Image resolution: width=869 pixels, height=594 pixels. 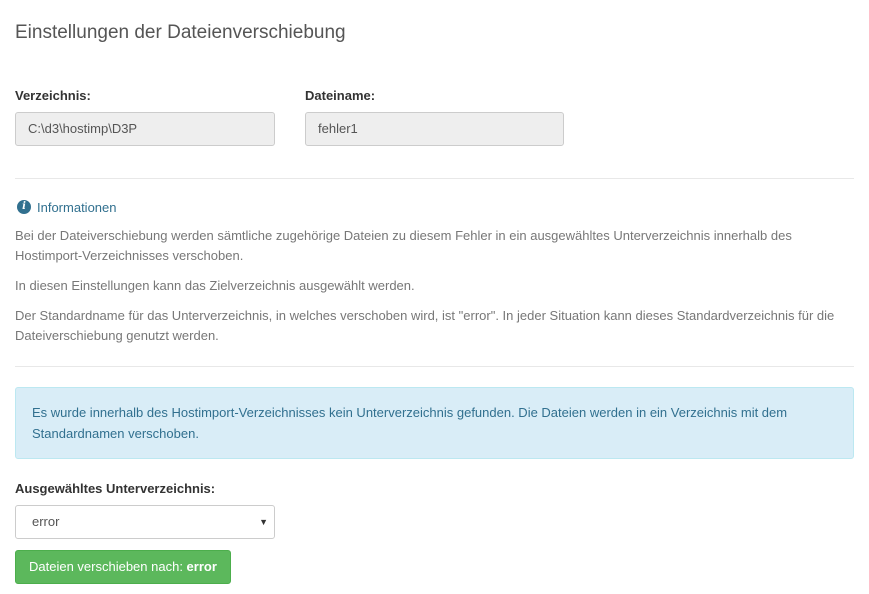 What do you see at coordinates (24, 207) in the screenshot?
I see `info-circle-icon: i` at bounding box center [24, 207].